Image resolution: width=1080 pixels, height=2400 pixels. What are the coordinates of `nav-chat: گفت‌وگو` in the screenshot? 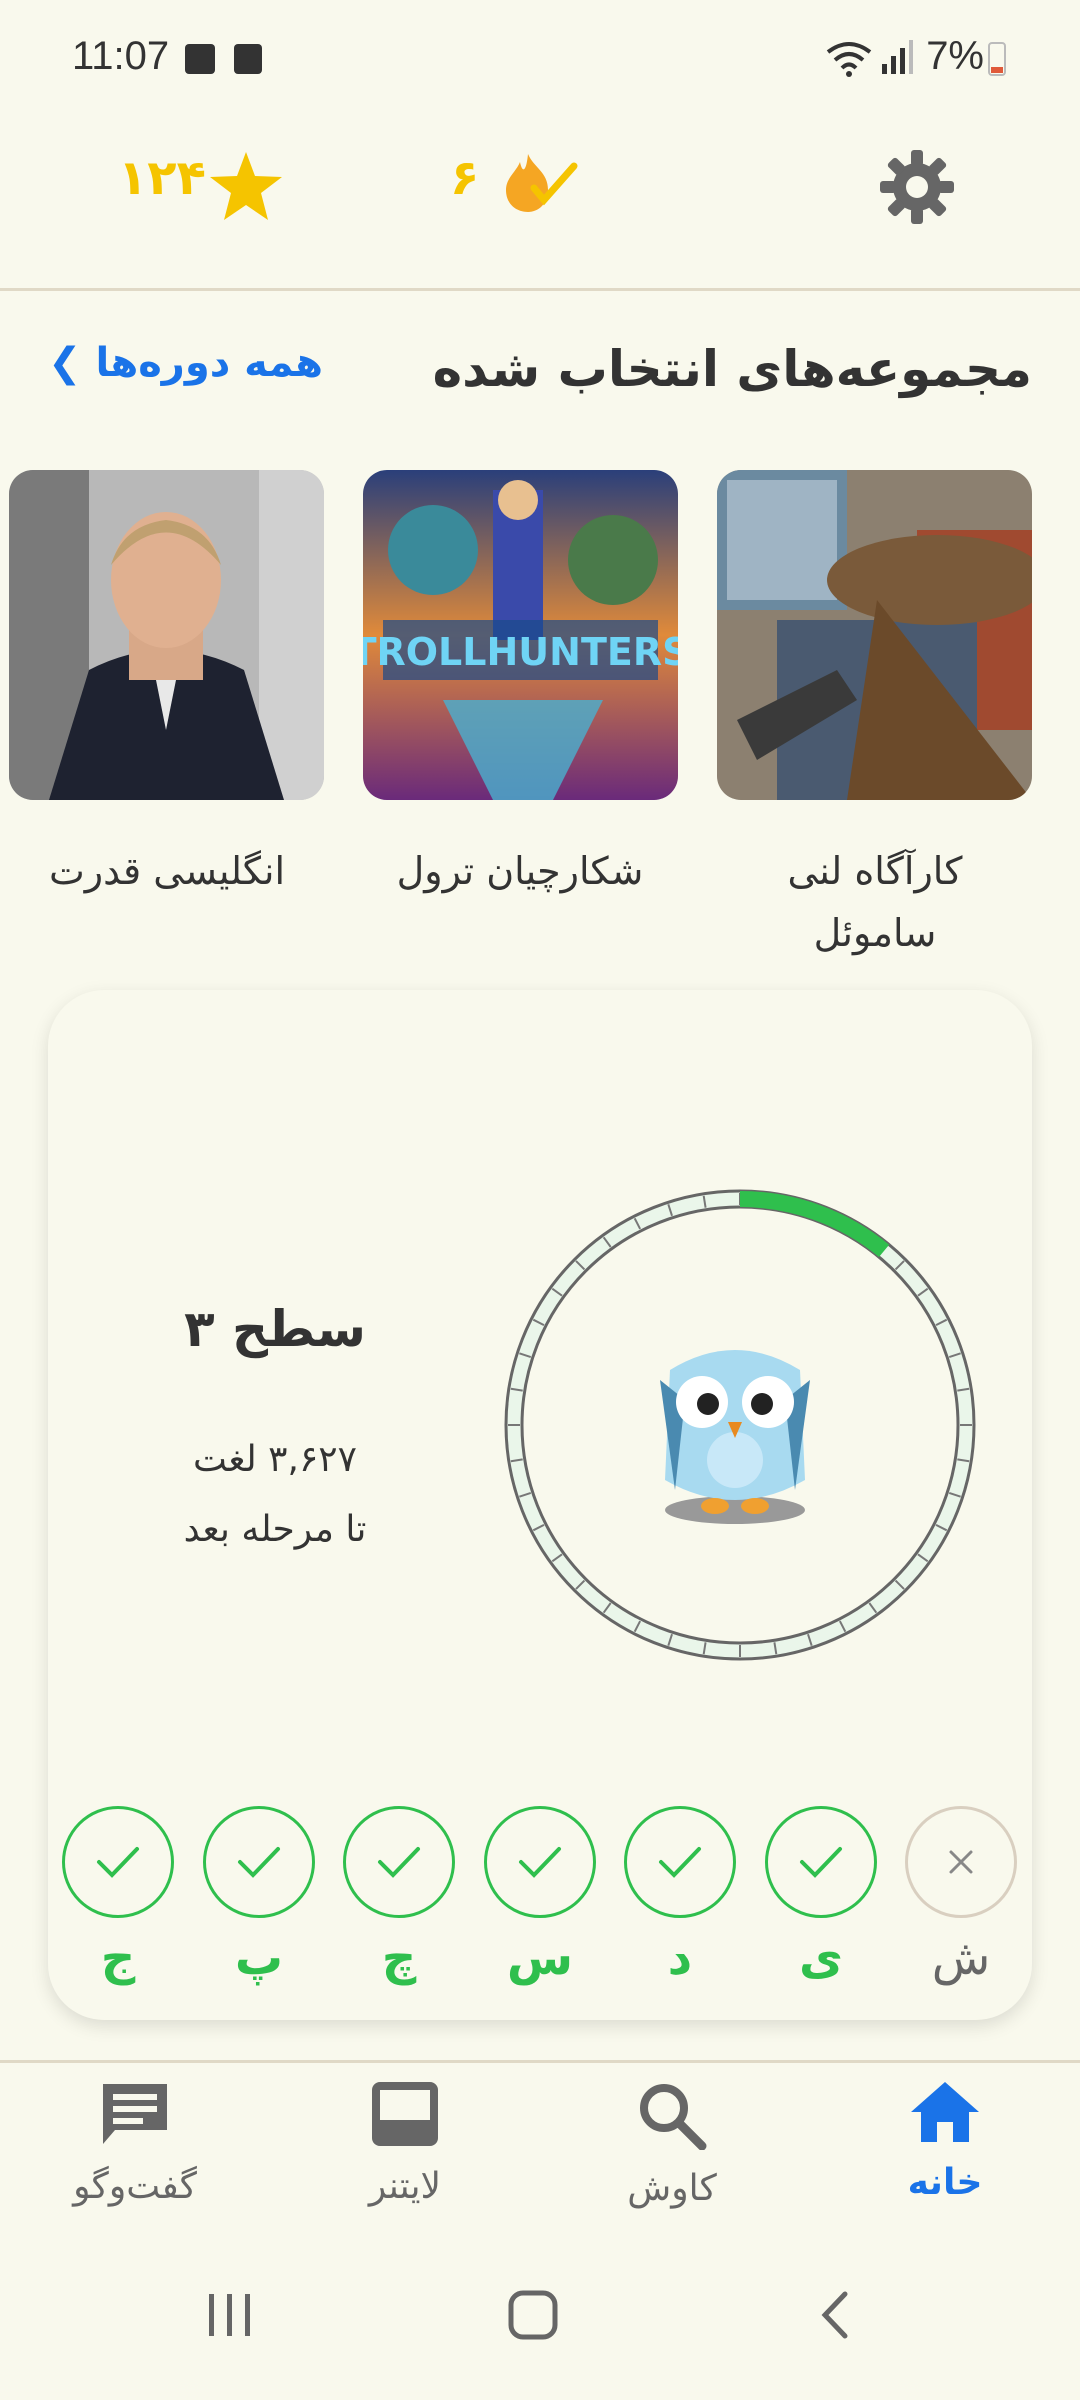 It's located at (135, 2143).